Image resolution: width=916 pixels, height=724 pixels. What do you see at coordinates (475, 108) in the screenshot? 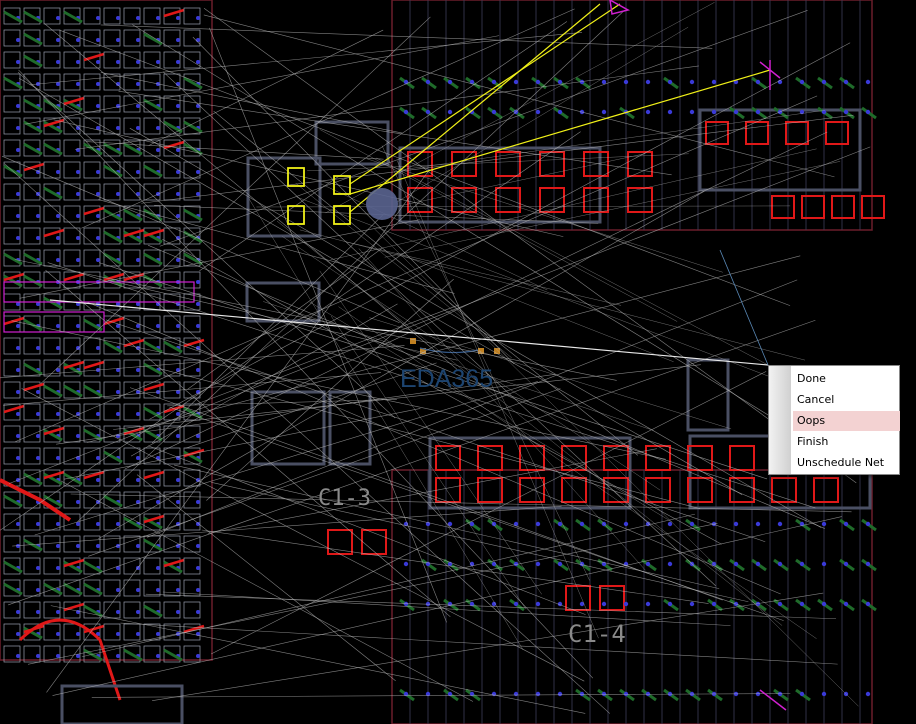
I see `selected-net-line` at bounding box center [475, 108].